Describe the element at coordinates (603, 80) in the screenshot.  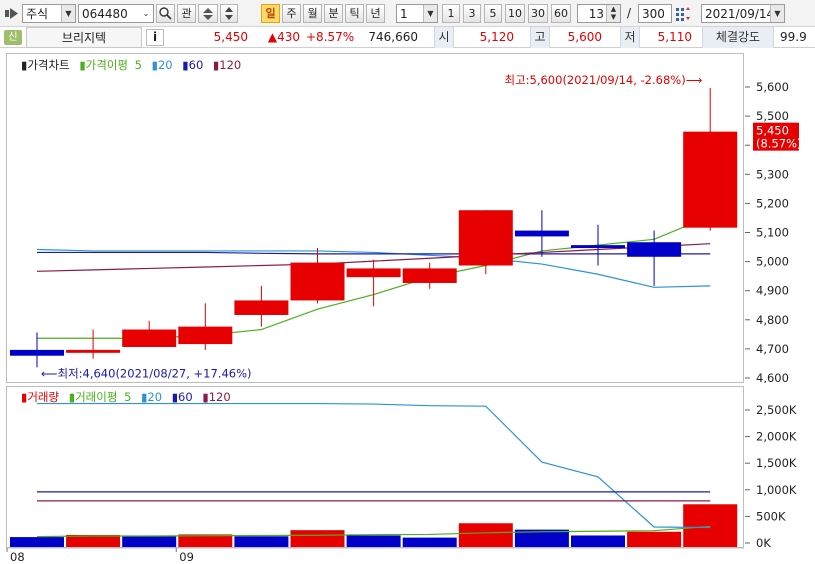
I see `high-annotation: 최고:5,600(2021/09/14, -2.68%)⟶` at that location.